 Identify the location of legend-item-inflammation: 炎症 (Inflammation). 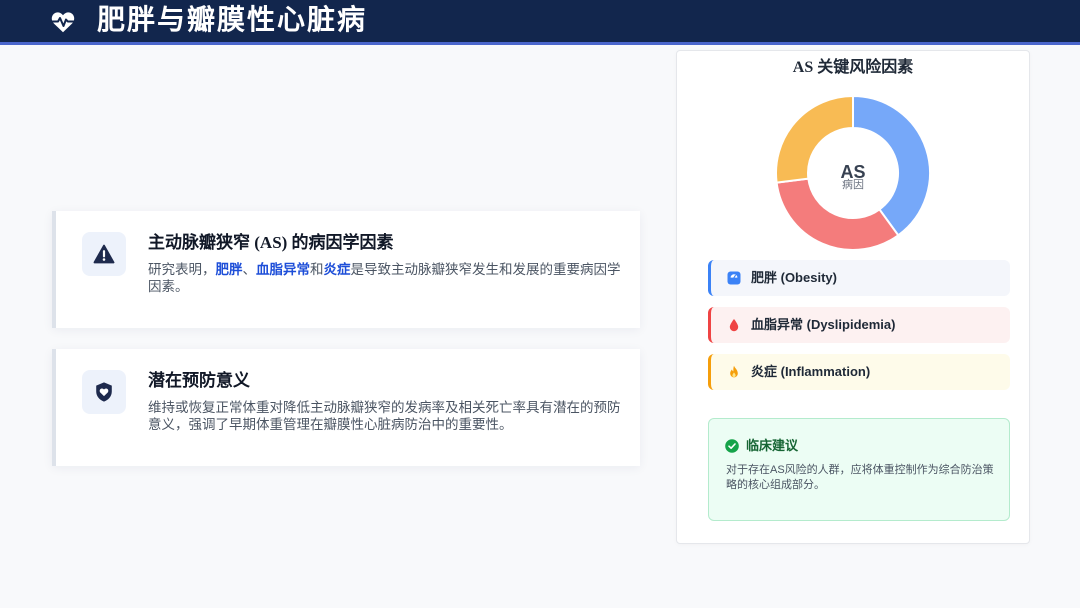
(859, 372).